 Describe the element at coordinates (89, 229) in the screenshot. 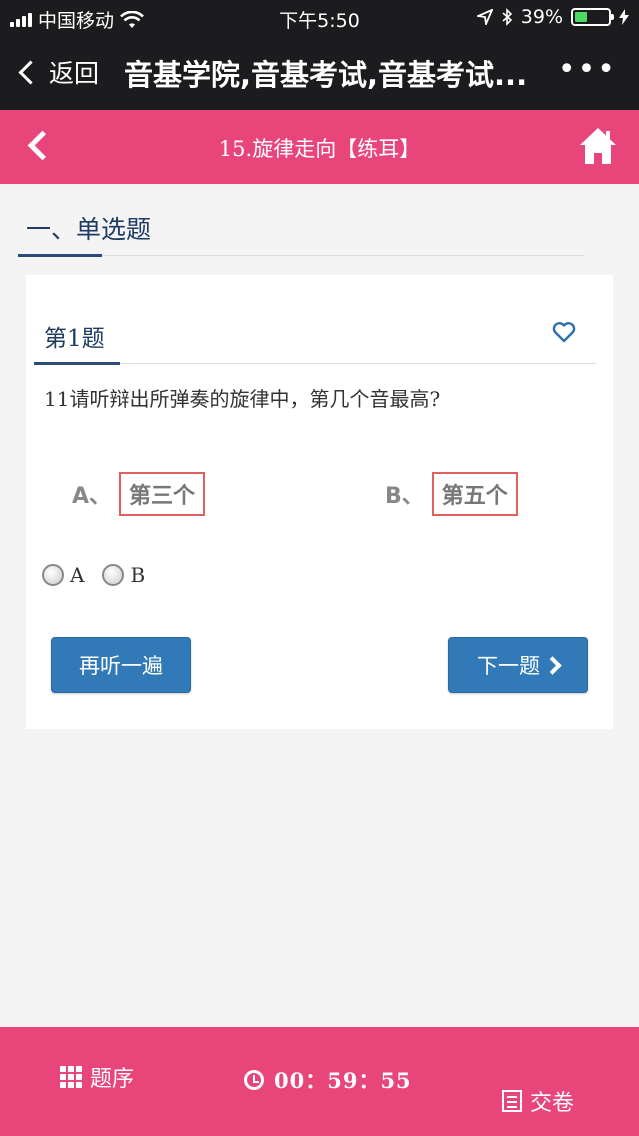

I see `section-title: 一、单选题` at that location.